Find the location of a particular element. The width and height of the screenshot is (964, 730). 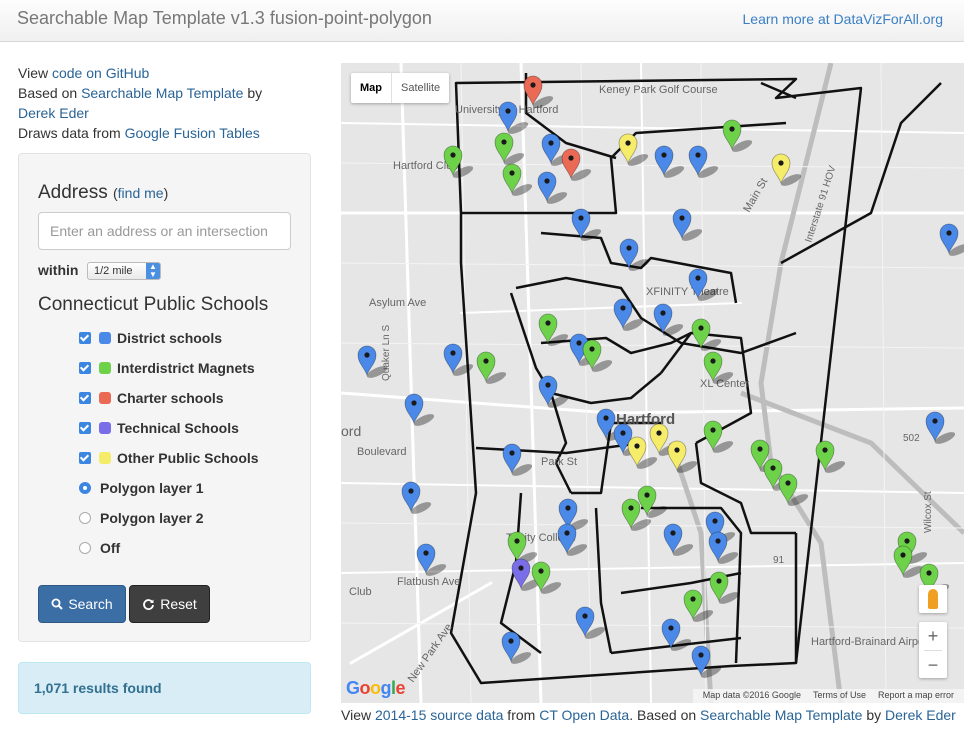

reset-button: Reset is located at coordinates (169, 604).